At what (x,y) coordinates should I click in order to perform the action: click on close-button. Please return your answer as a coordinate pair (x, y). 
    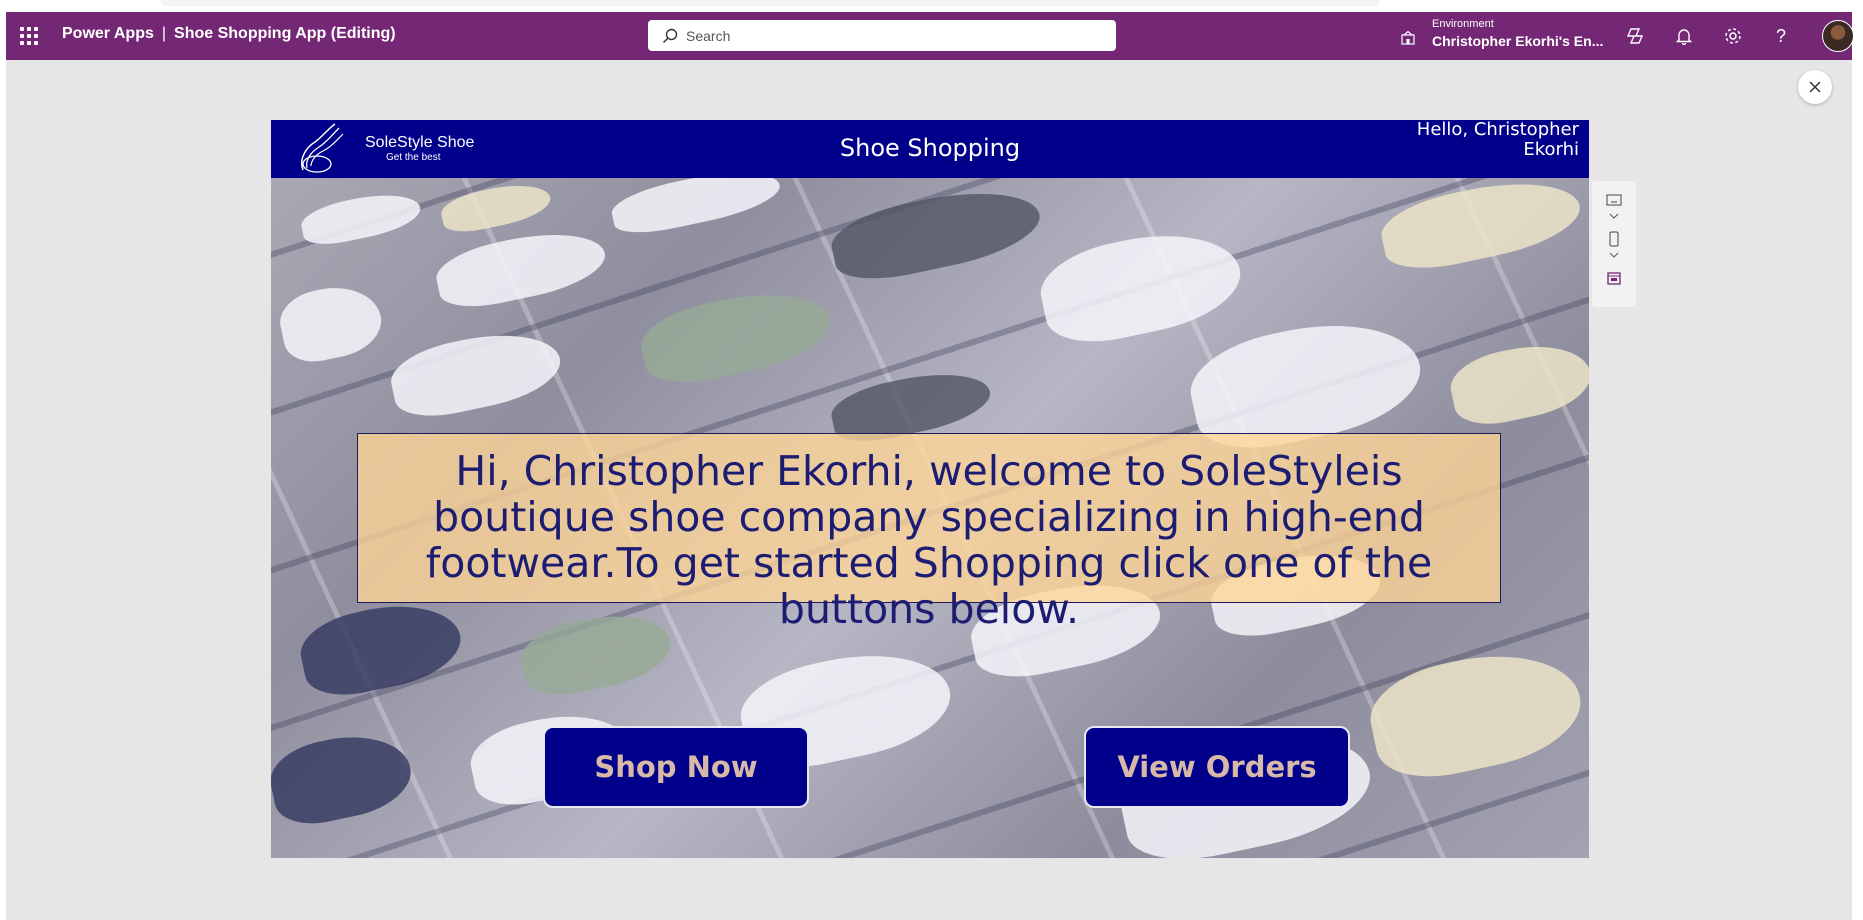
    Looking at the image, I should click on (1815, 87).